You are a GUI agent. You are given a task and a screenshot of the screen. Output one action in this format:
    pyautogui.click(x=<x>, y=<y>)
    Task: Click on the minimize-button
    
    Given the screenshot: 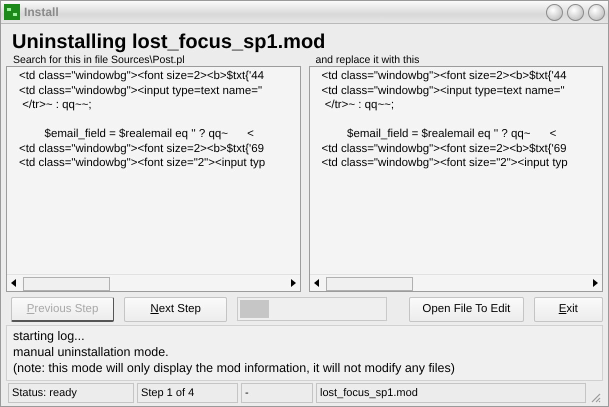 What is the action you would take?
    pyautogui.click(x=554, y=12)
    